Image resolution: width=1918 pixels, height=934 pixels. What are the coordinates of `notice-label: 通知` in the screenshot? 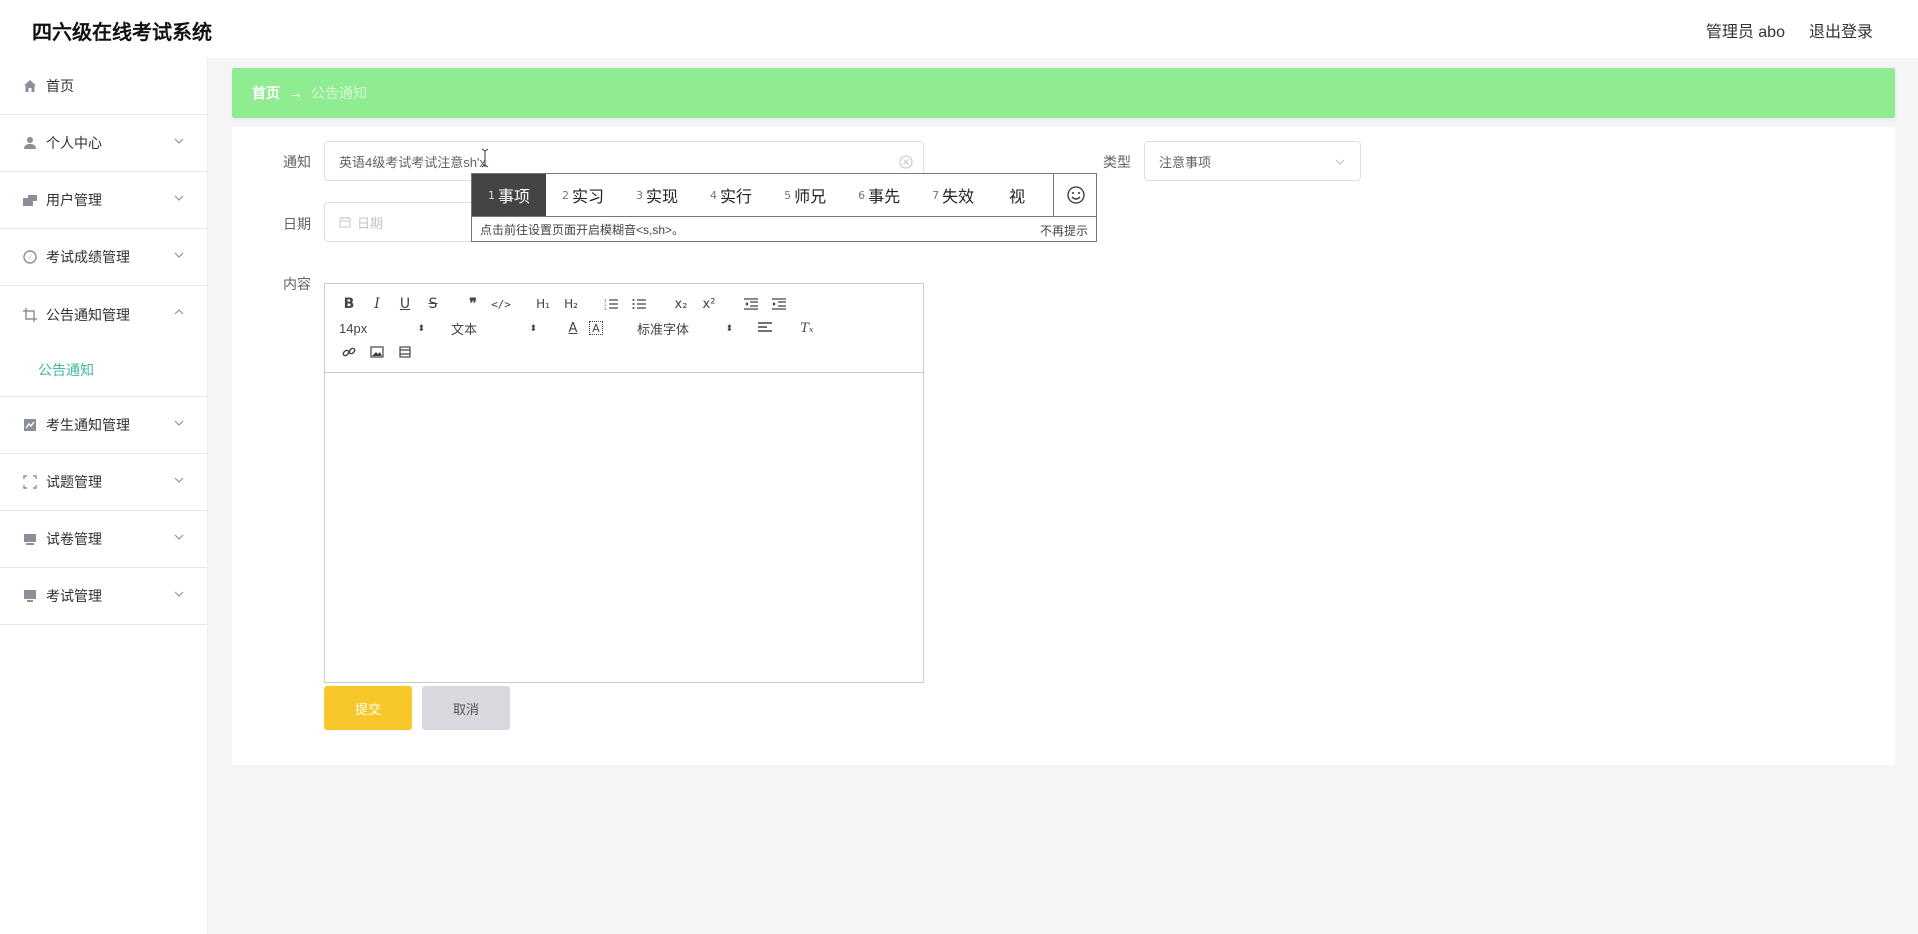 It's located at (297, 162).